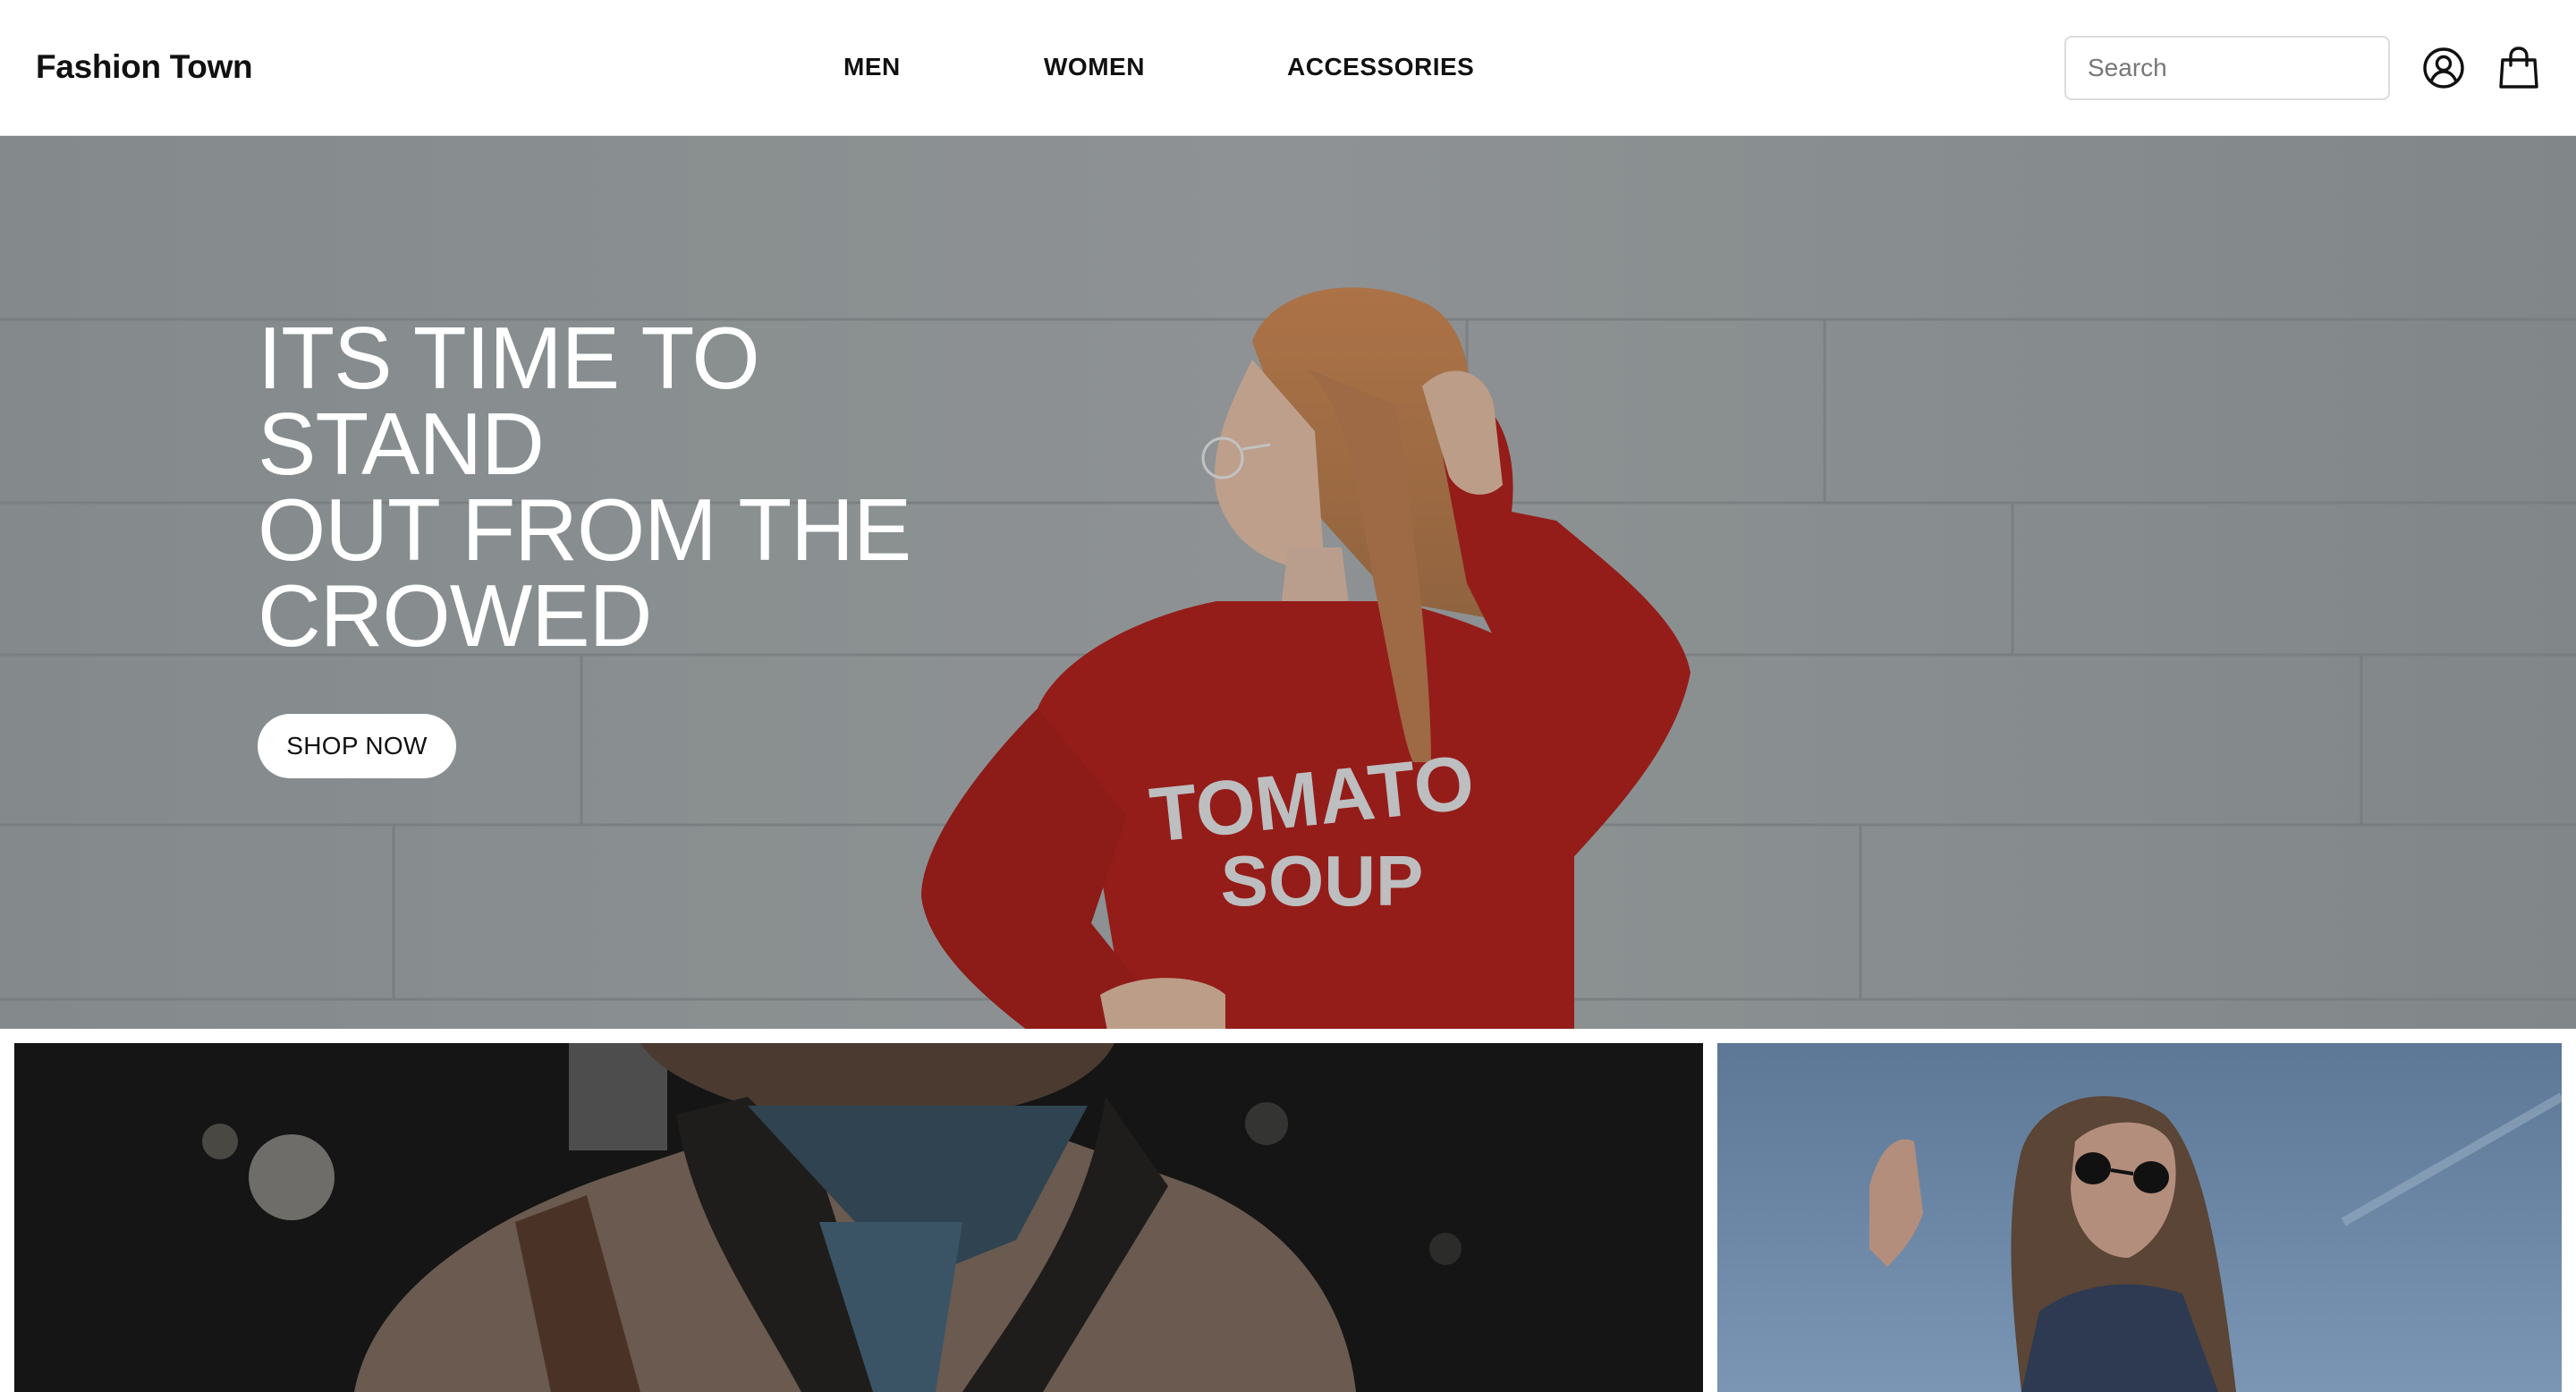 The height and width of the screenshot is (1392, 2576). I want to click on cart-button, so click(2519, 68).